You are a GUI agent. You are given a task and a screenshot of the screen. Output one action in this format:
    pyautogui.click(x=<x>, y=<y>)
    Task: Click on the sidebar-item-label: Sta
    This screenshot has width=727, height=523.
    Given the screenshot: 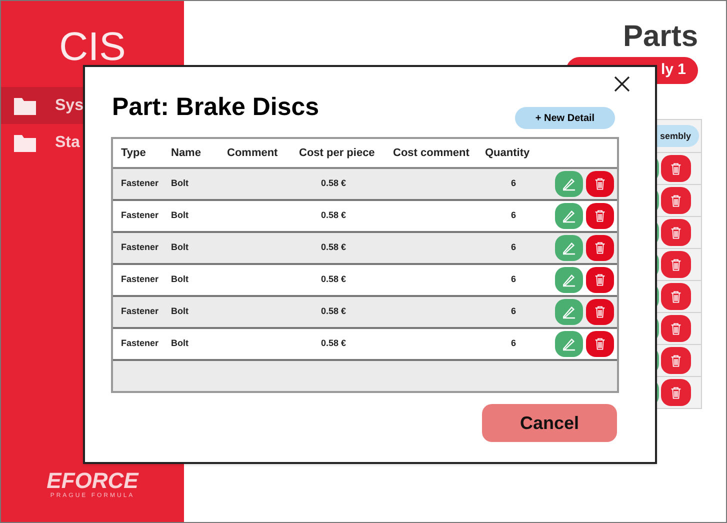 What is the action you would take?
    pyautogui.click(x=67, y=142)
    